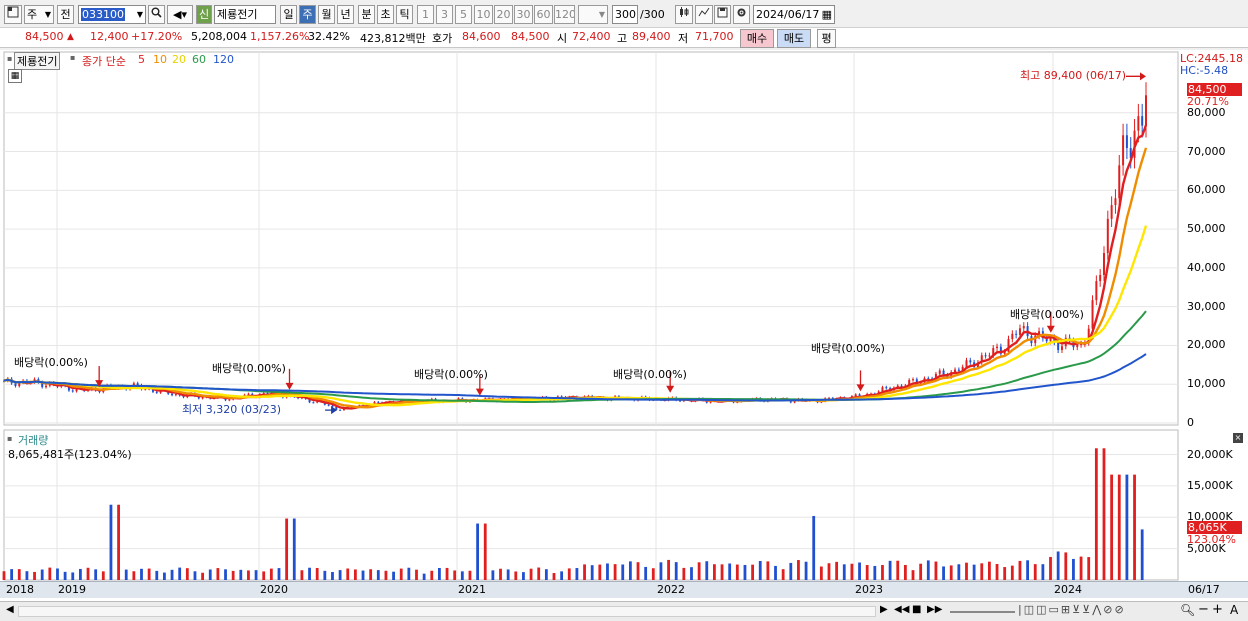 This screenshot has width=1248, height=621. Describe the element at coordinates (1206, 306) in the screenshot. I see `price-tick: 30,000` at that location.